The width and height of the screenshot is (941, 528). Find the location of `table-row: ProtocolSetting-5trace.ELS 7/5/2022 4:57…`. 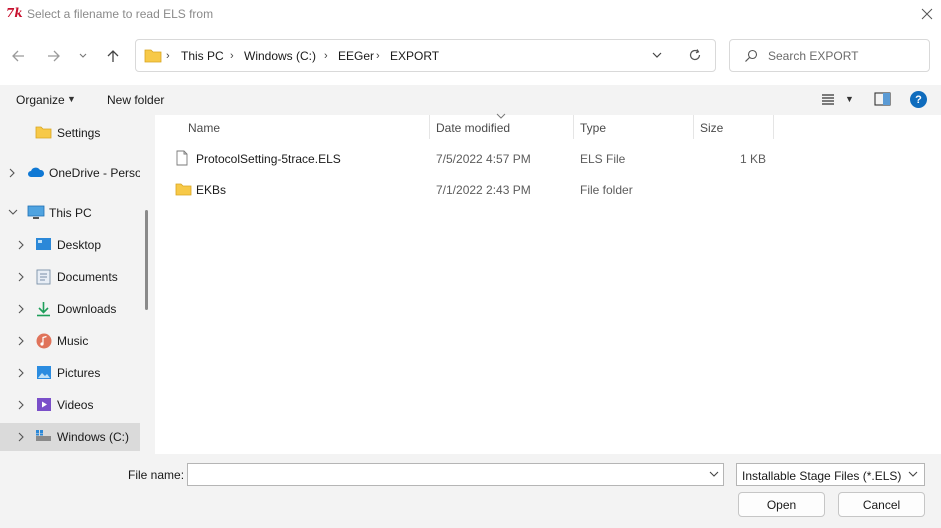

table-row: ProtocolSetting-5trace.ELS 7/5/2022 4:57… is located at coordinates (550, 159).